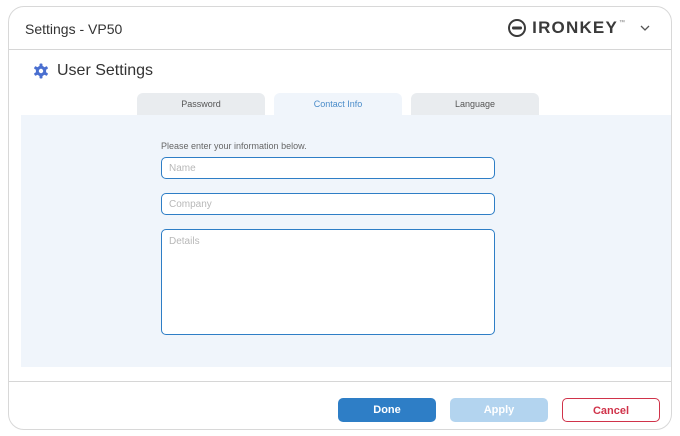  Describe the element at coordinates (645, 28) in the screenshot. I see `chevron-down-icon` at that location.